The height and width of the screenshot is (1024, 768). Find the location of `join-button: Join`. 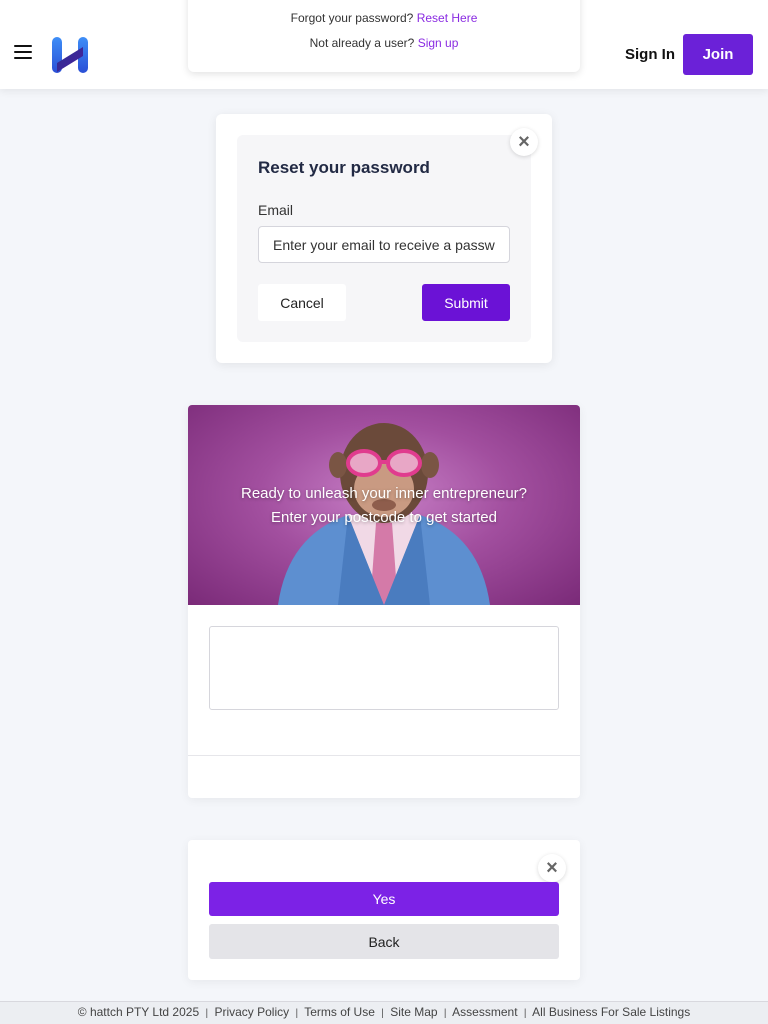

join-button: Join is located at coordinates (718, 54).